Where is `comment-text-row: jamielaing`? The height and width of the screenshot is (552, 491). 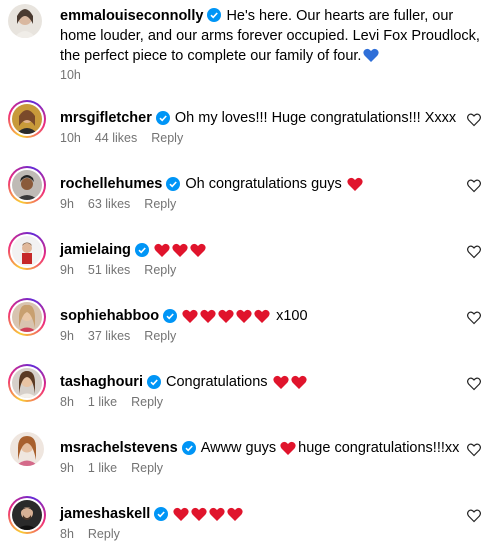 comment-text-row: jamielaing is located at coordinates (134, 250).